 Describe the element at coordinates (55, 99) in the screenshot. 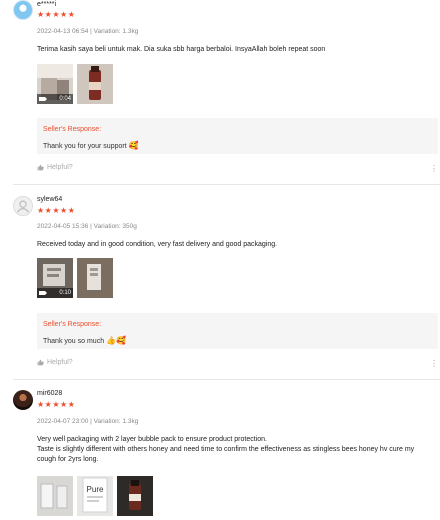

I see `video-badge: 0:04` at that location.